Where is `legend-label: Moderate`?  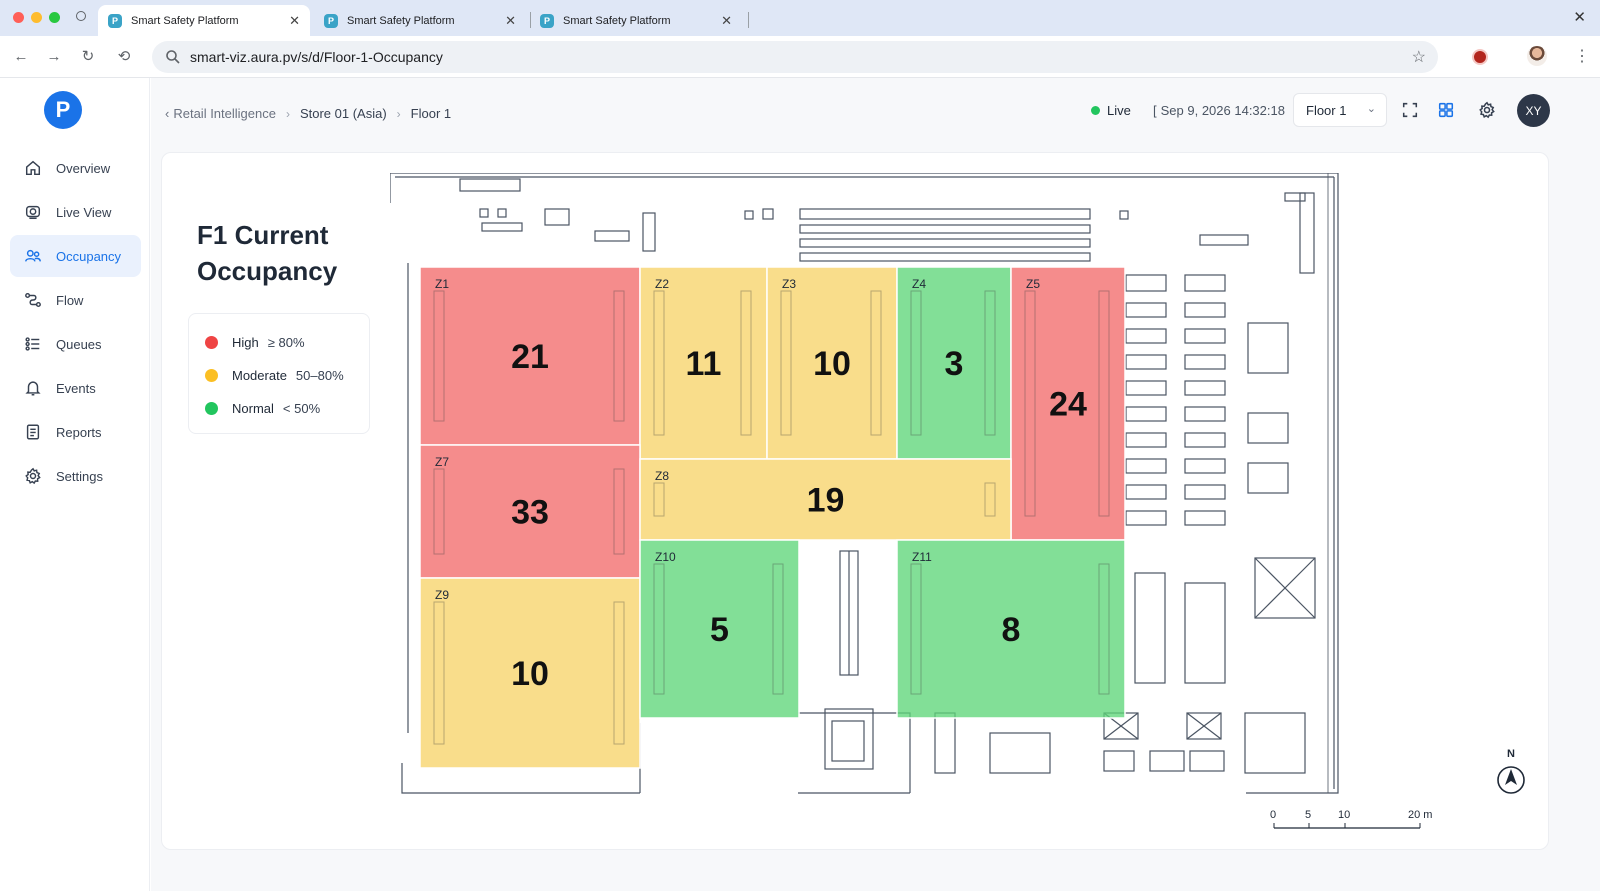
legend-label: Moderate is located at coordinates (259, 375).